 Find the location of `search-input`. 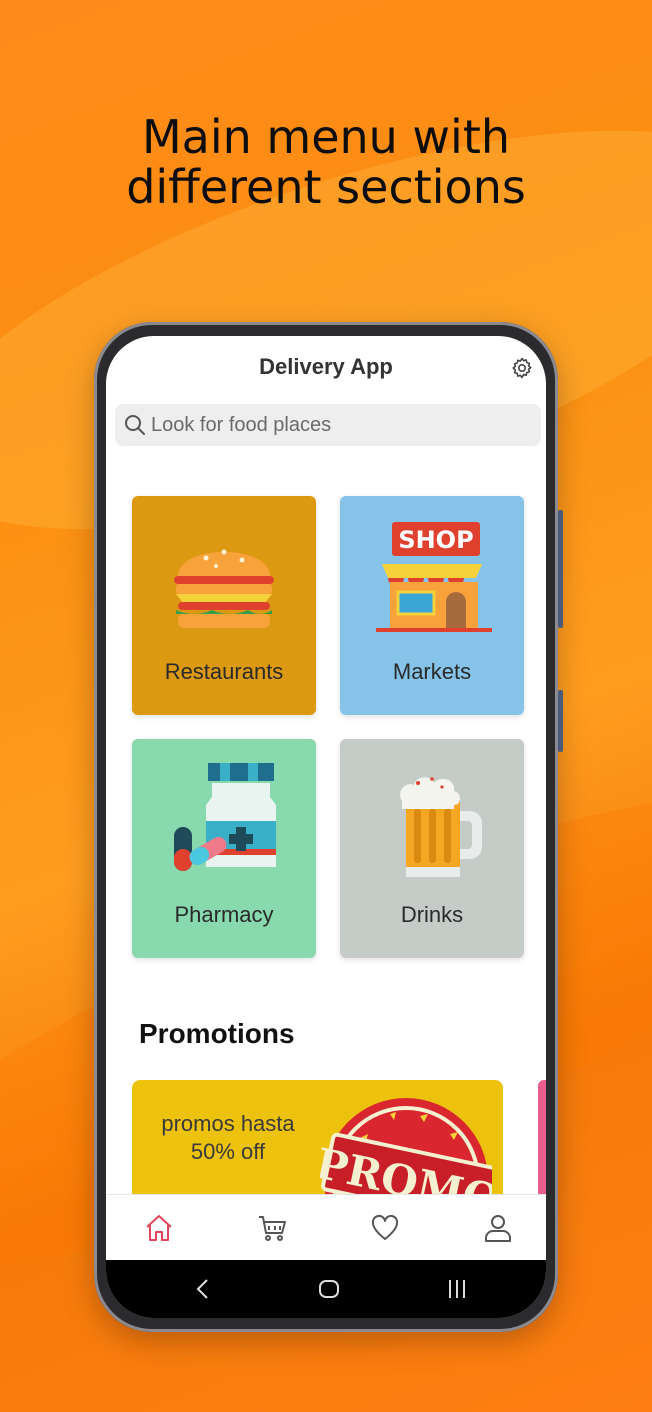

search-input is located at coordinates (341, 425).